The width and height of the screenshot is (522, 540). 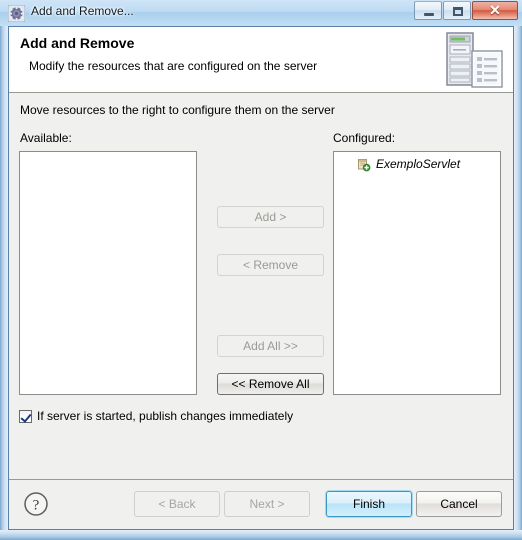 I want to click on back-button: < Back, so click(x=177, y=504).